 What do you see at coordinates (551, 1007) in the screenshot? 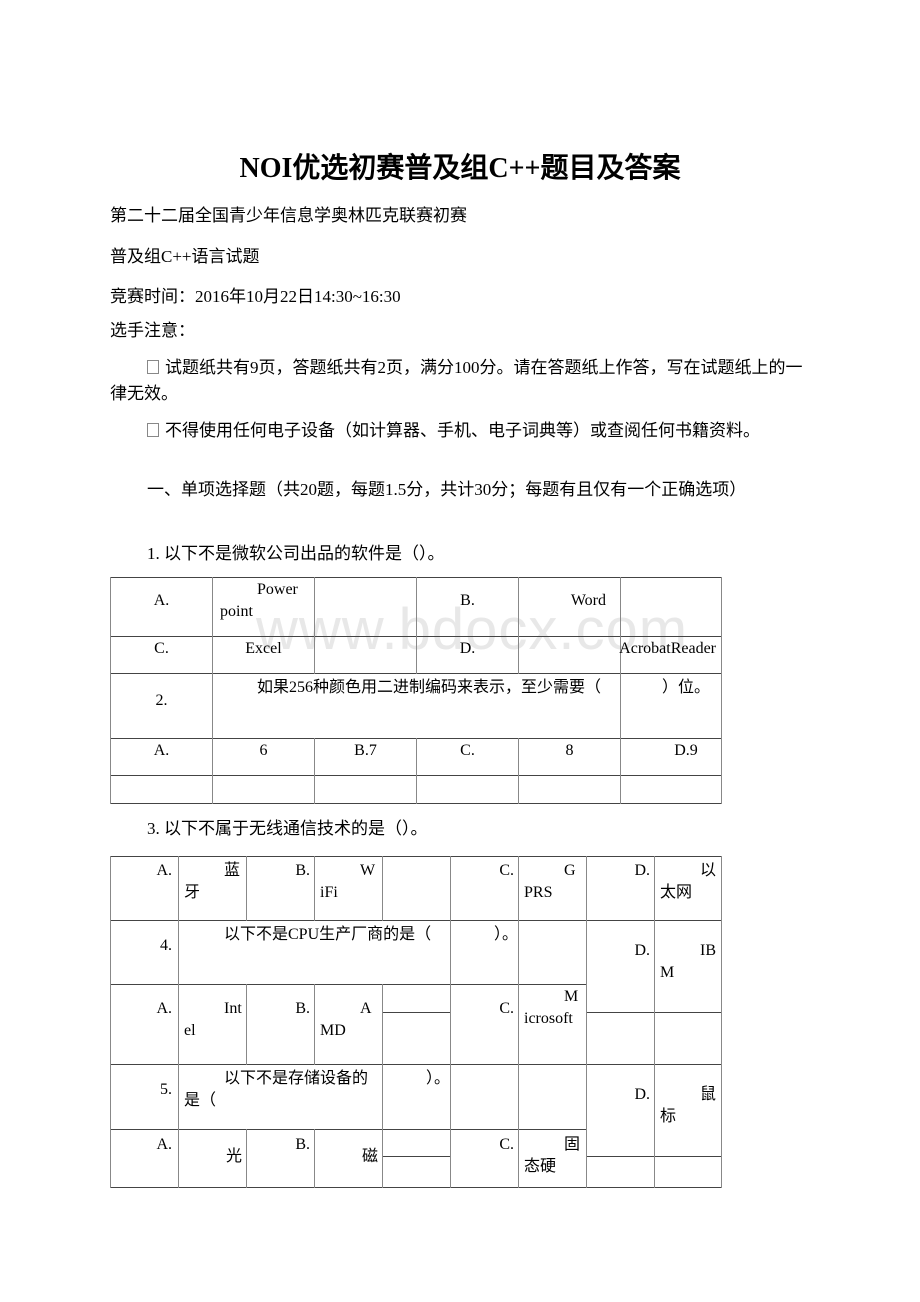
I see `q4-option-c-value: Microsoft` at bounding box center [551, 1007].